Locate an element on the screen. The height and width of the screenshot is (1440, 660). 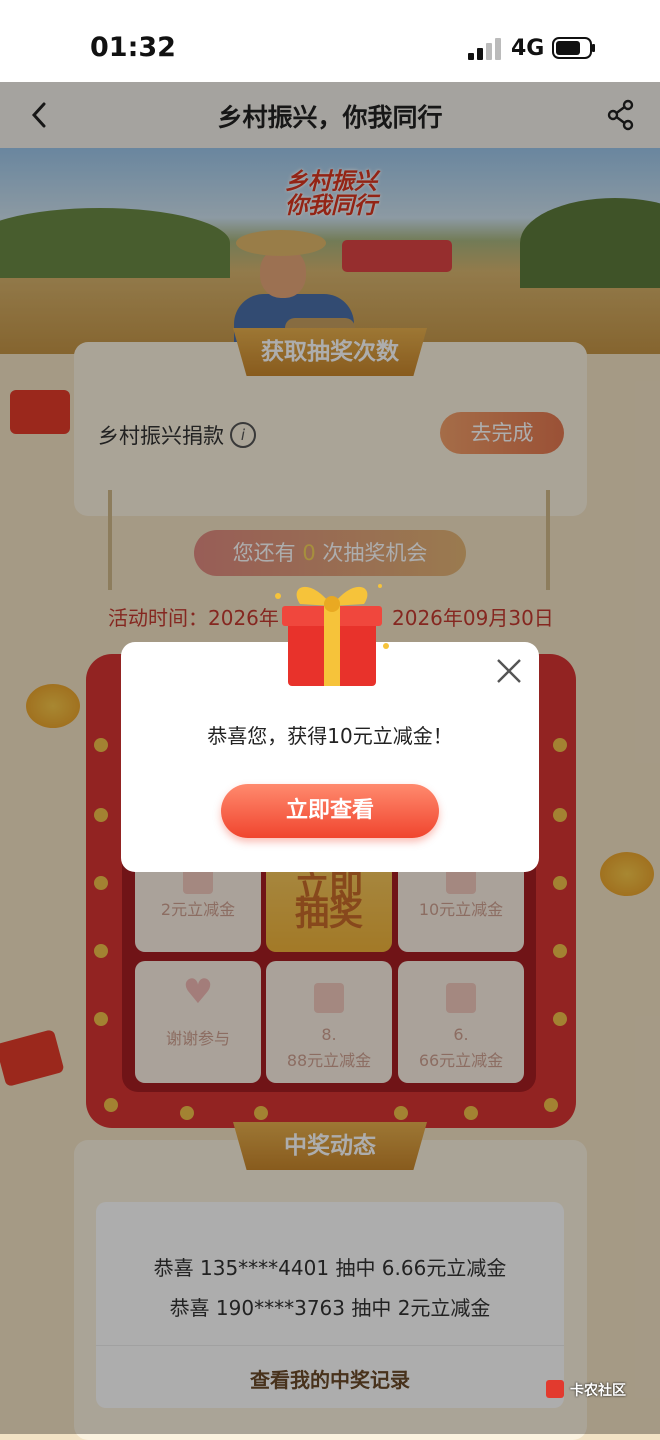
watermark-logo-icon is located at coordinates (555, 1389).